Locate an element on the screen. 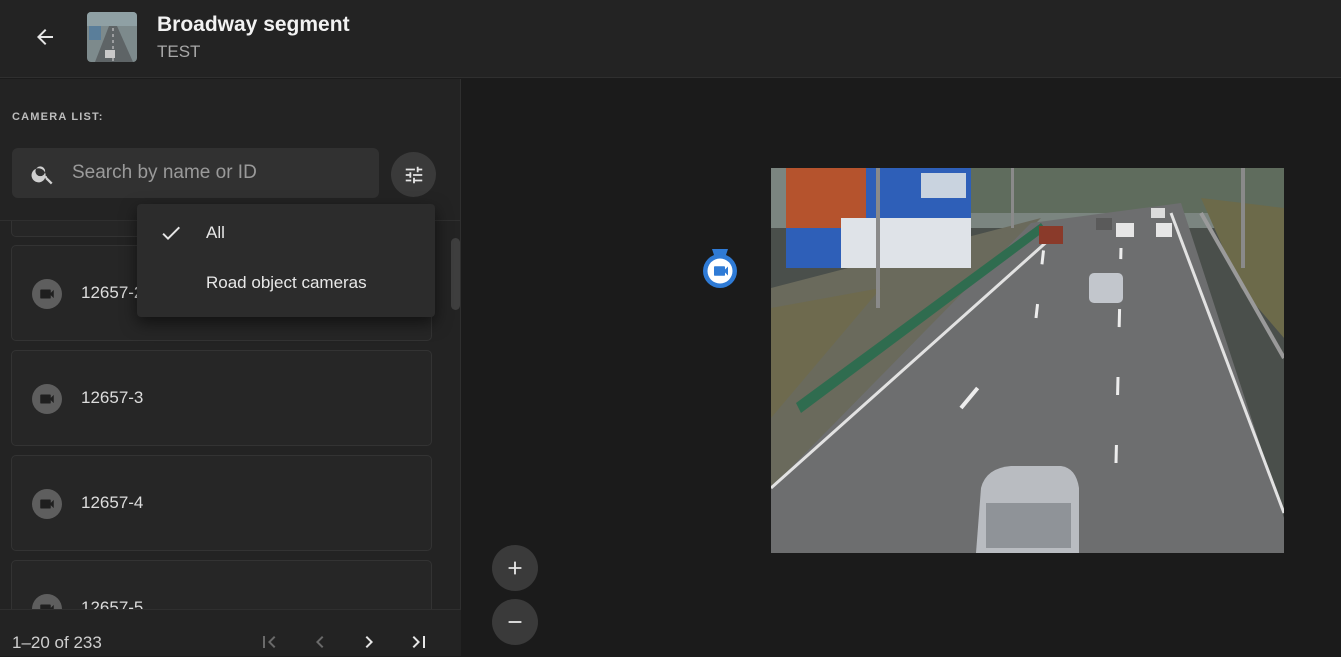 The width and height of the screenshot is (1341, 657). camera-map-marker is located at coordinates (720, 268).